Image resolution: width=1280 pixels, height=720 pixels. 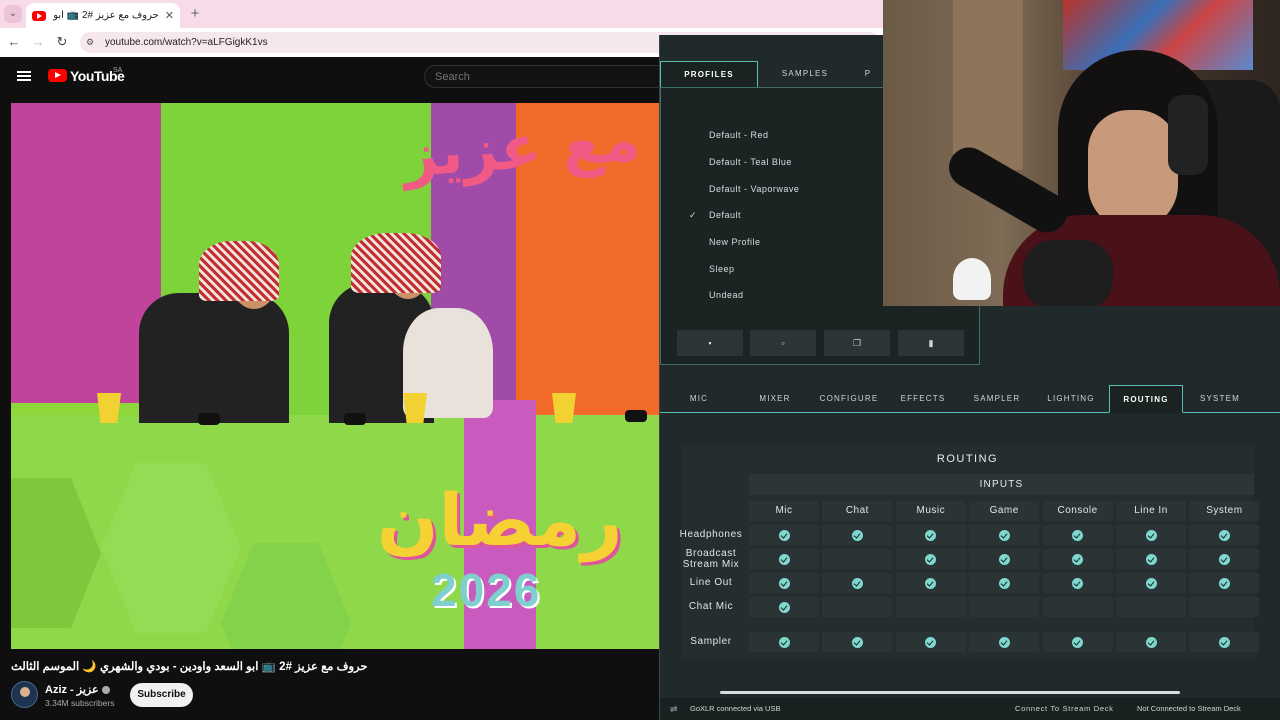 I want to click on tab-mic: MIC, so click(x=699, y=399).